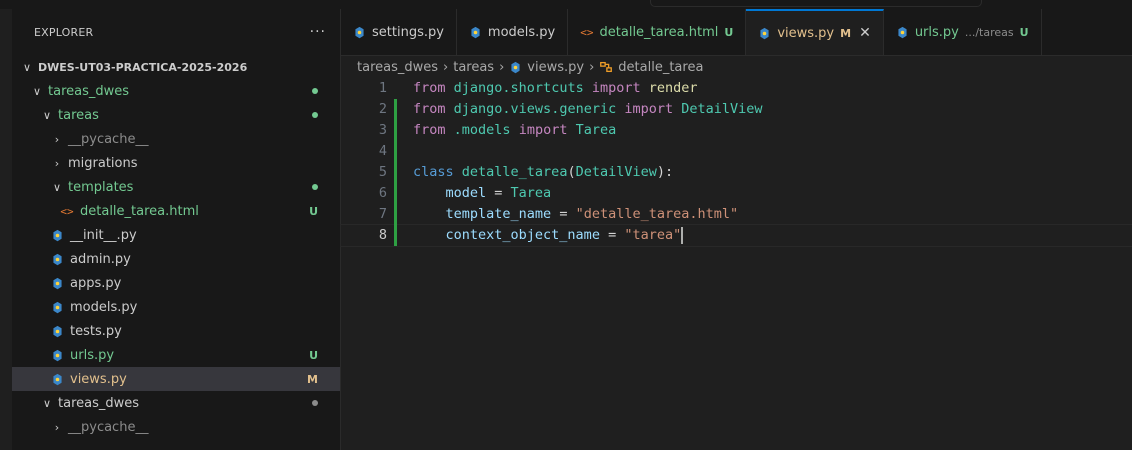 The width and height of the screenshot is (1132, 450). Describe the element at coordinates (543, 172) in the screenshot. I see `code-text: class detalle_tarea(DetailView):` at that location.